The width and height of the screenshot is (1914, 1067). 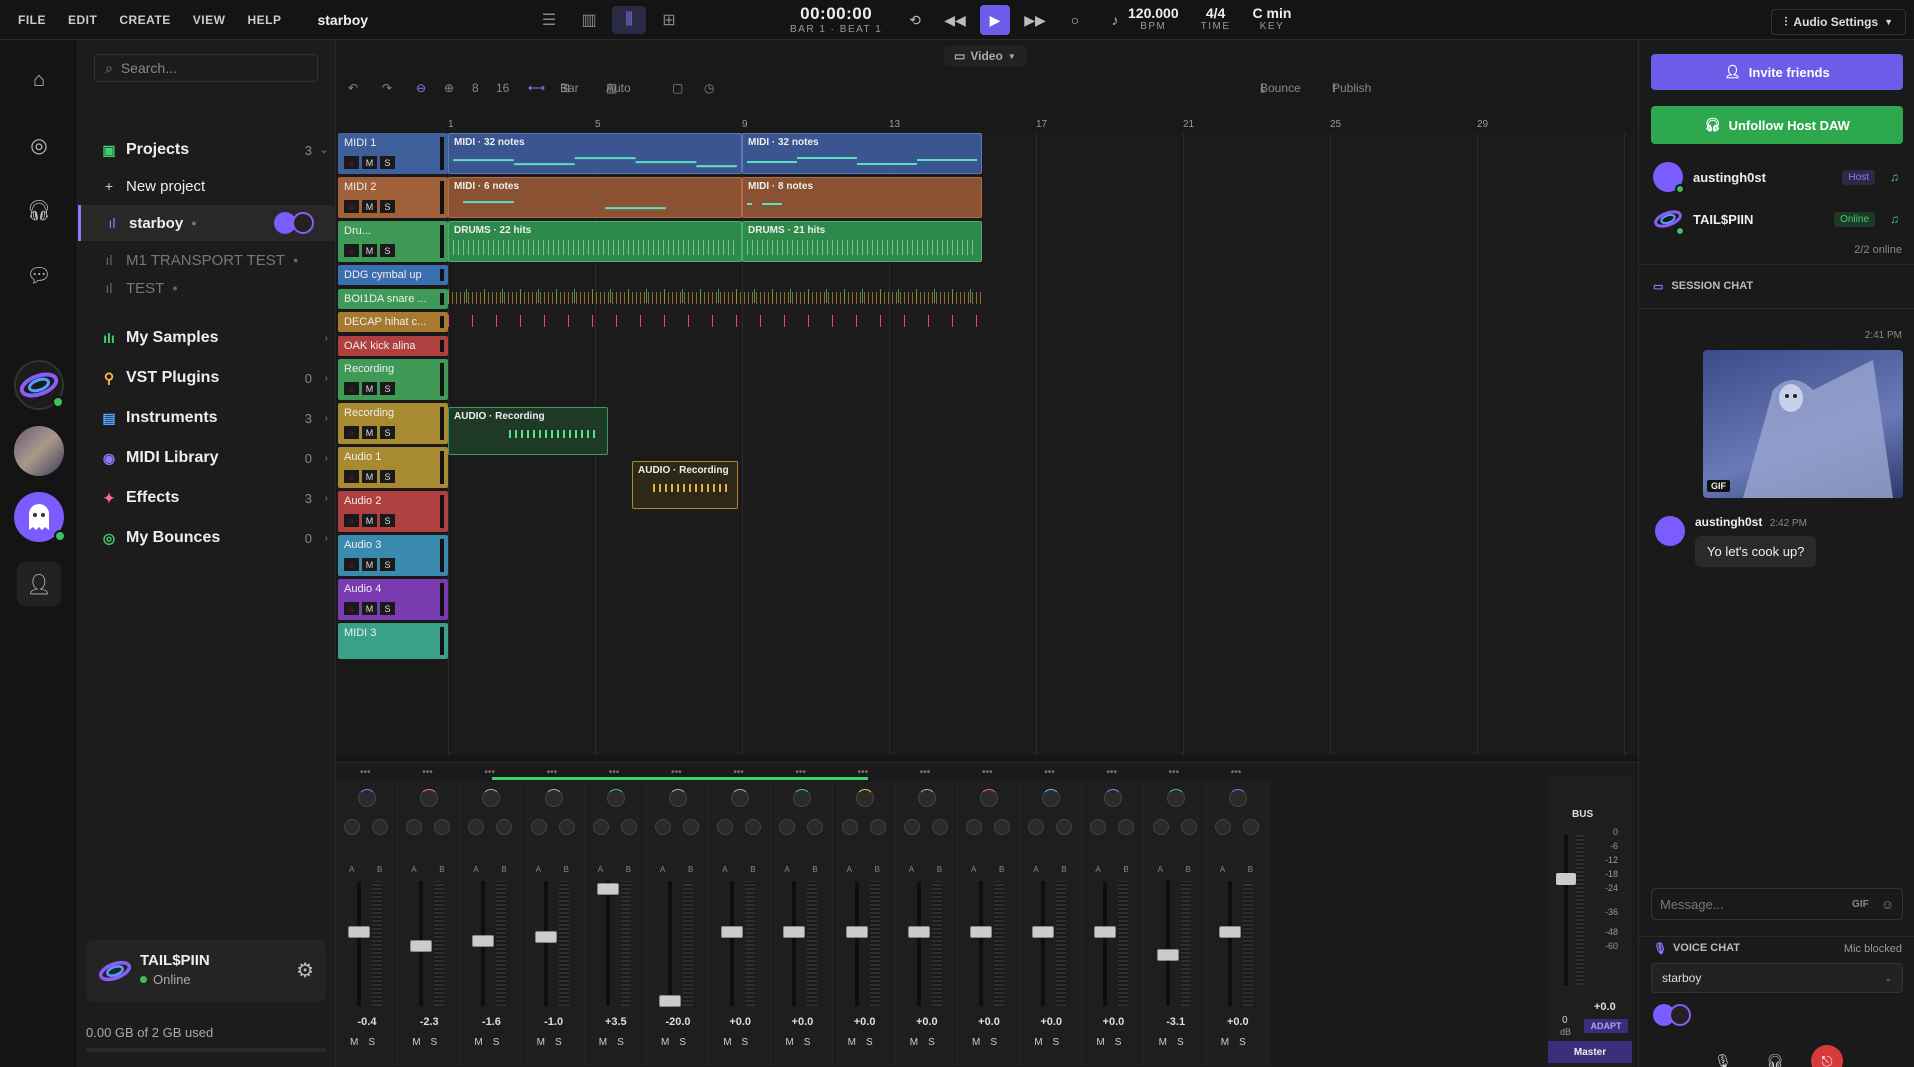 What do you see at coordinates (1272, 18) in the screenshot?
I see `key-display: C min KEY` at bounding box center [1272, 18].